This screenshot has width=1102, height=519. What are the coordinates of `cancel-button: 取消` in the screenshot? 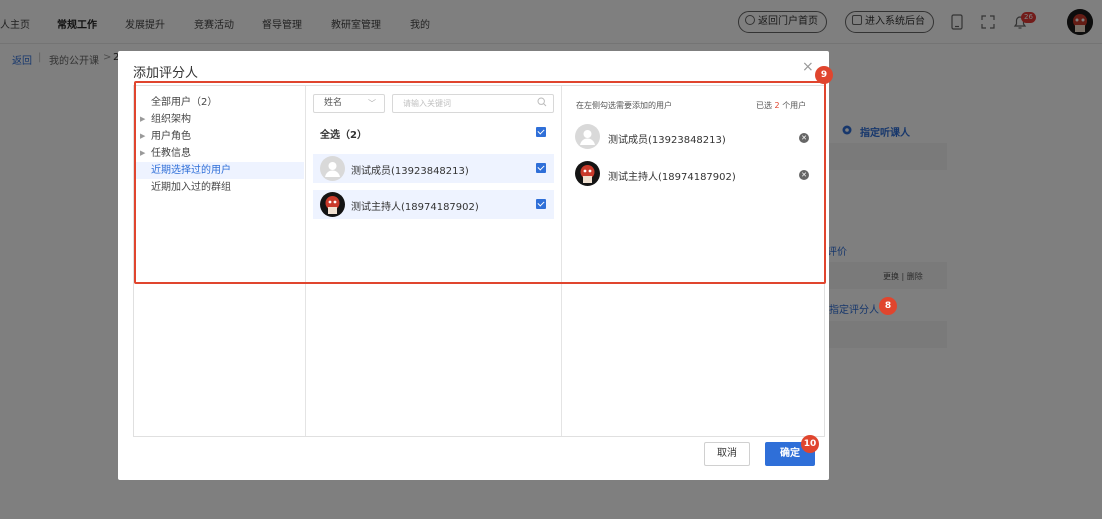 It's located at (727, 454).